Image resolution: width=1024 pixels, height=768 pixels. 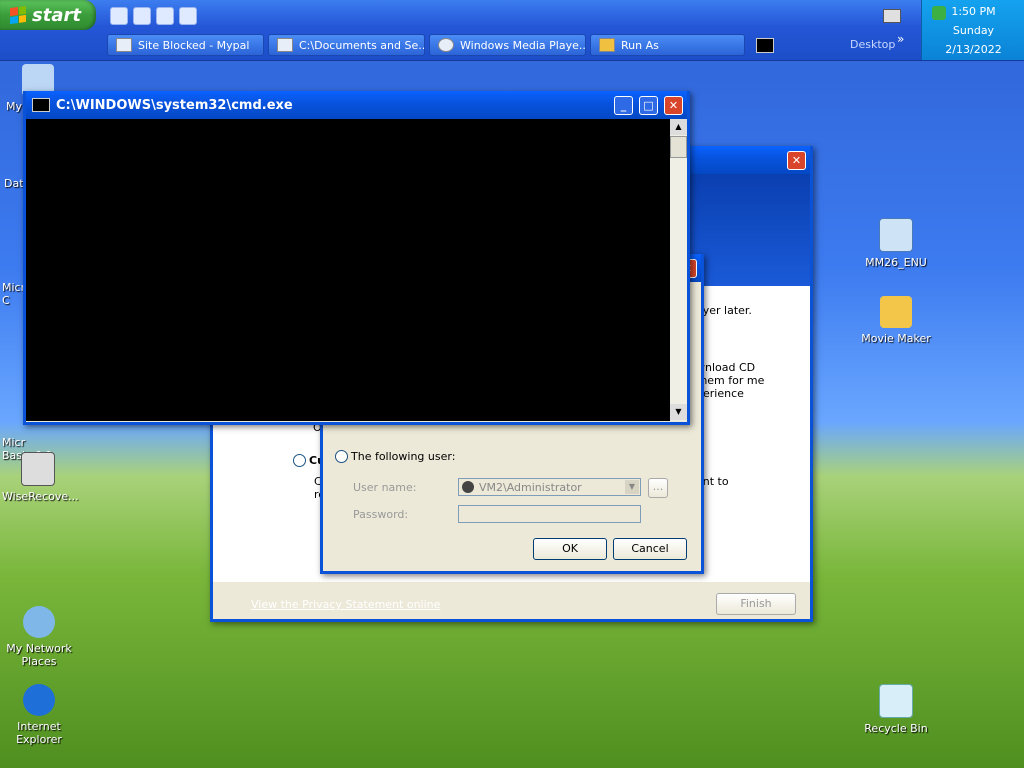 What do you see at coordinates (730, 380) in the screenshot?
I see `wizard-text: them for me` at bounding box center [730, 380].